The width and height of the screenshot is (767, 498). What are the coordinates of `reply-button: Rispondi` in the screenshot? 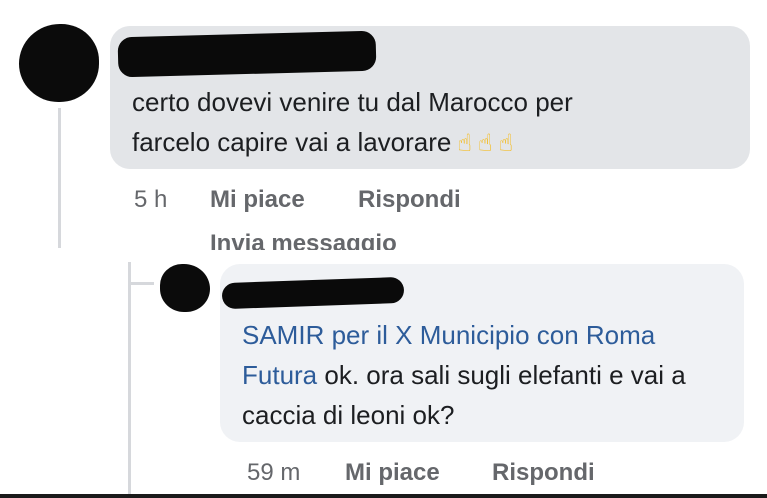 It's located at (409, 200).